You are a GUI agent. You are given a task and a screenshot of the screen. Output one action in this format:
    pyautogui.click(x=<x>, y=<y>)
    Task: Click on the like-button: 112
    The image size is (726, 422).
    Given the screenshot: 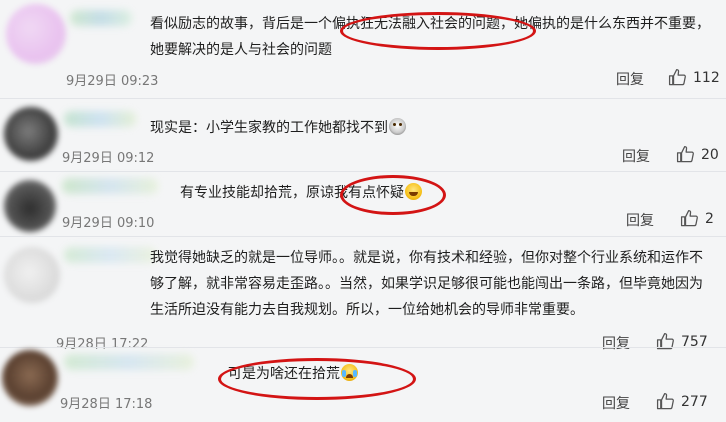 What is the action you would take?
    pyautogui.click(x=694, y=77)
    